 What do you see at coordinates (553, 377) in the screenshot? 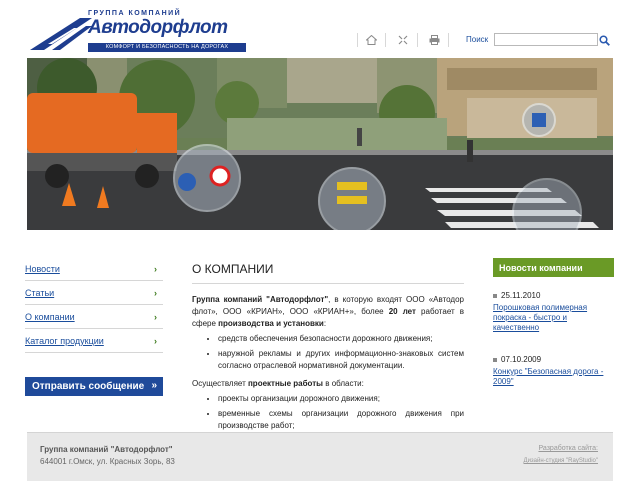
I see `news-link: Конкурс "Безопасная дорога - 2009"` at bounding box center [553, 377].